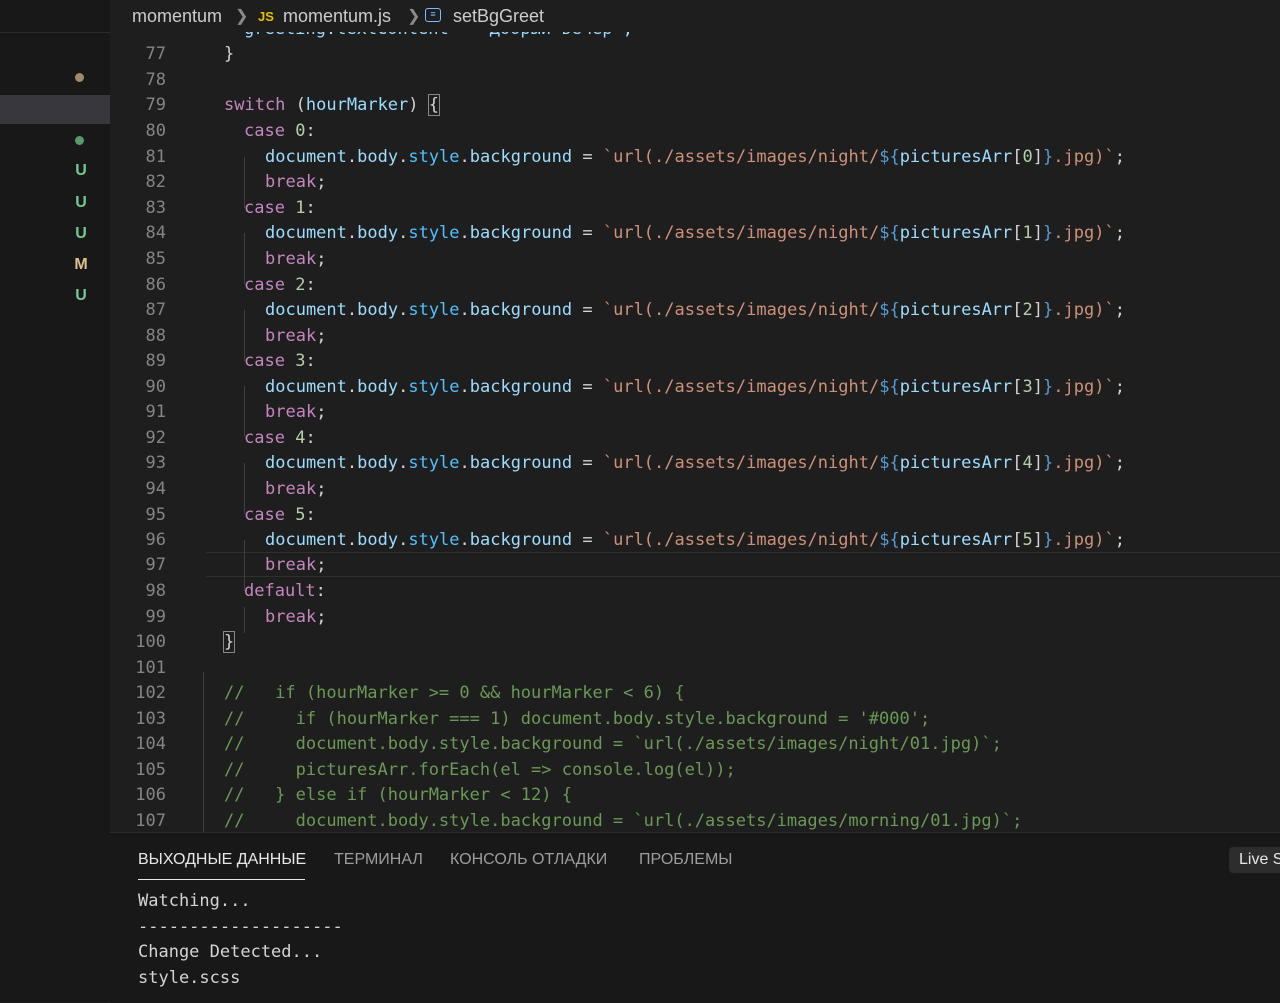 The height and width of the screenshot is (1003, 1280). I want to click on line-number: 94, so click(155, 489).